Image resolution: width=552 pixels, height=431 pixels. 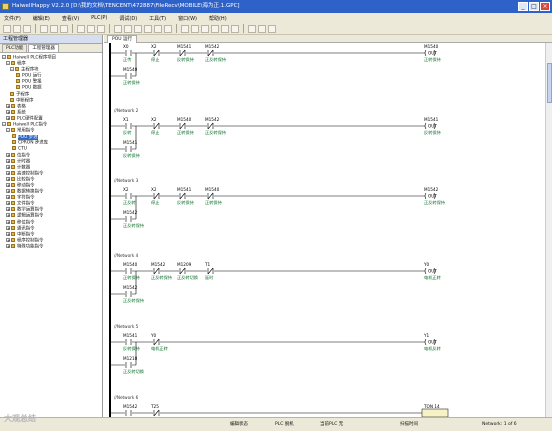 I want to click on contact-description: 正传, so click(x=127, y=59).